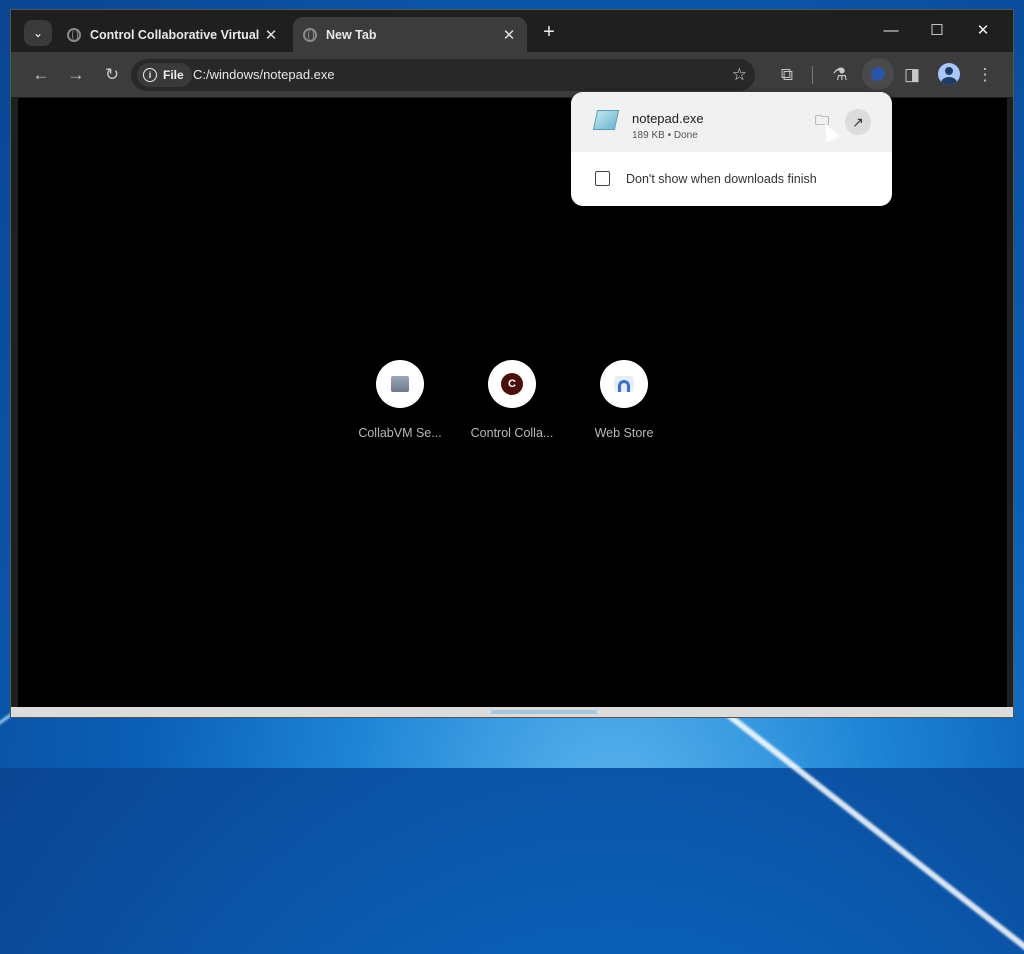 The image size is (1024, 954). Describe the element at coordinates (840, 75) in the screenshot. I see `labs-icon: ⚗` at that location.